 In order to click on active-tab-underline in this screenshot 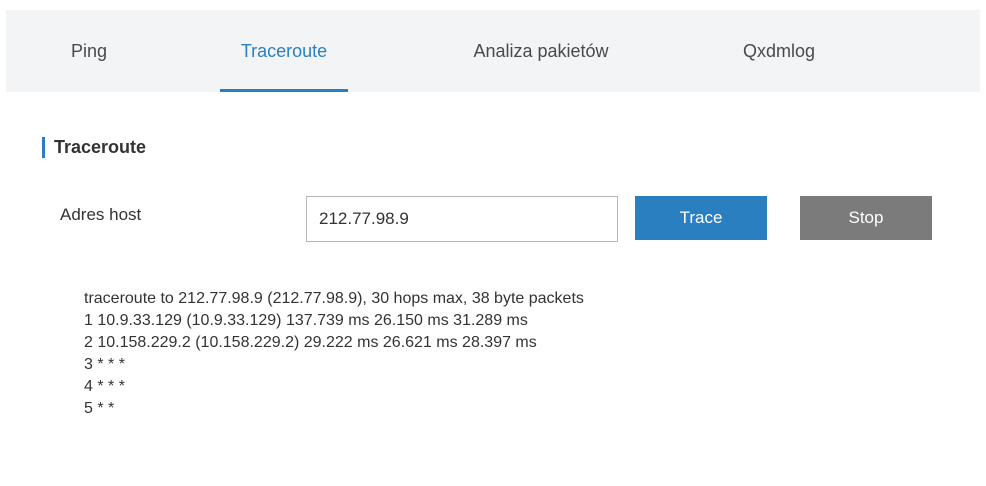, I will do `click(284, 90)`.